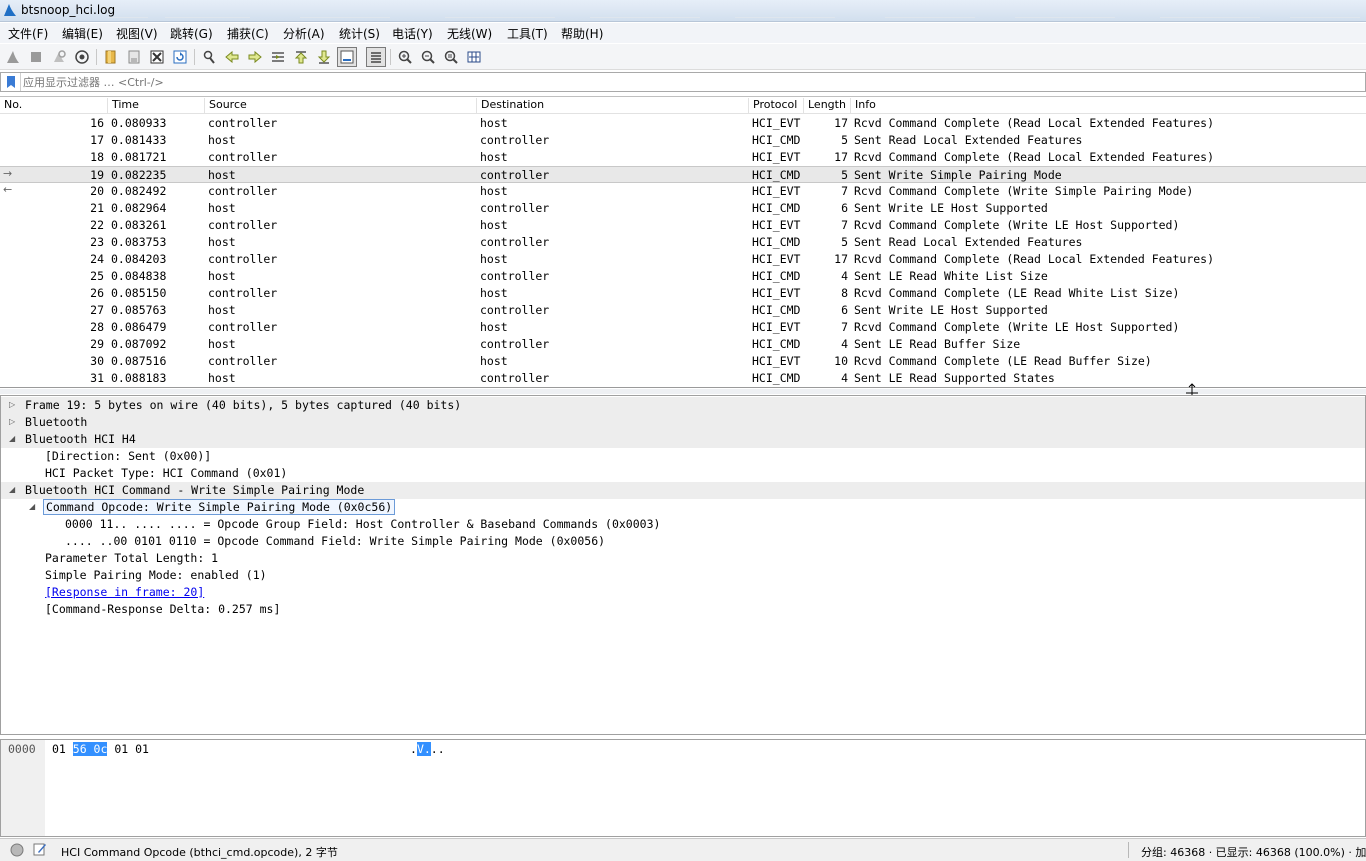  Describe the element at coordinates (683, 391) in the screenshot. I see `pane-splitter` at that location.